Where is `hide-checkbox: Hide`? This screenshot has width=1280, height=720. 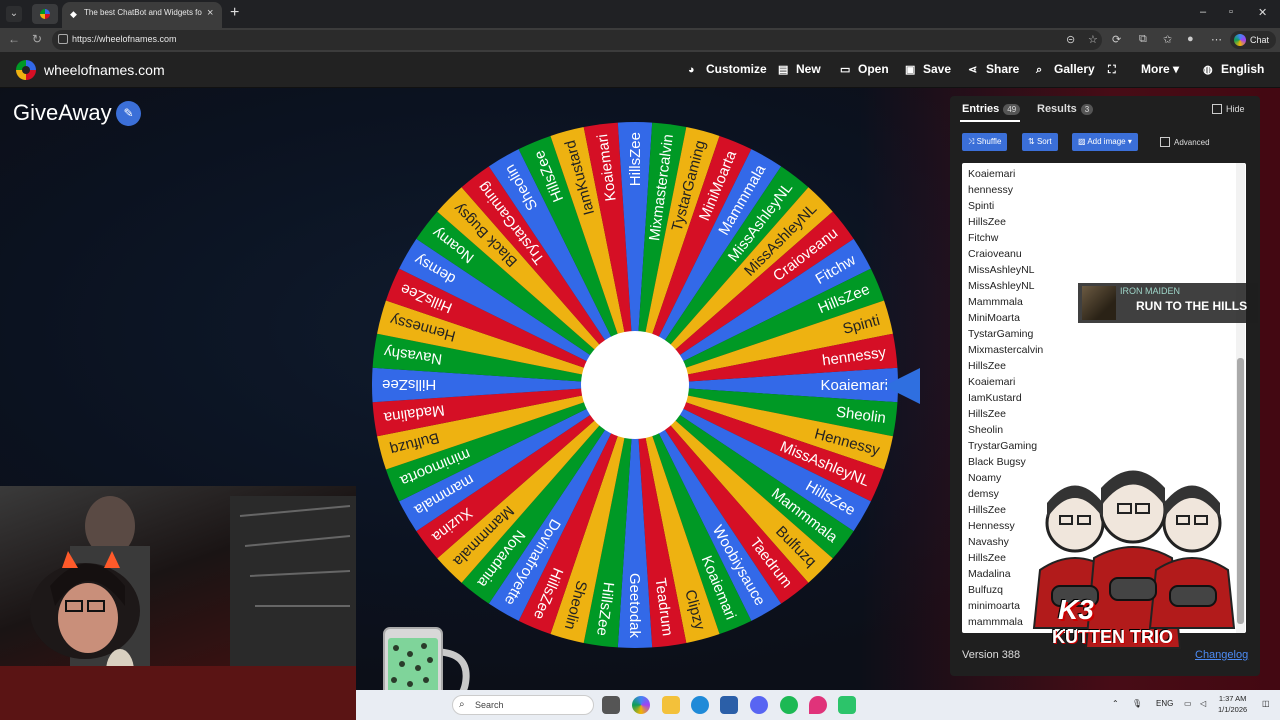
hide-checkbox: Hide is located at coordinates (1228, 109).